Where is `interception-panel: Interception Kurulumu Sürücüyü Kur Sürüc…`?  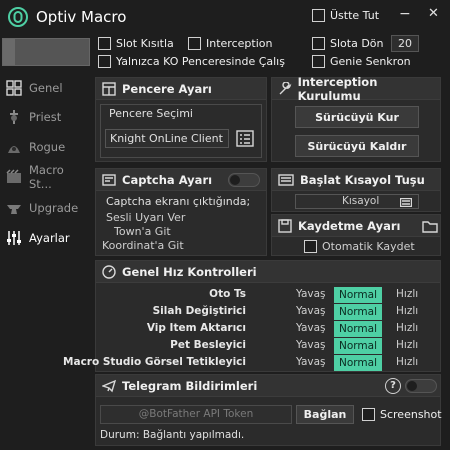 interception-panel: Interception Kurulumu Sürücüyü Kur Sürüc… is located at coordinates (356, 118).